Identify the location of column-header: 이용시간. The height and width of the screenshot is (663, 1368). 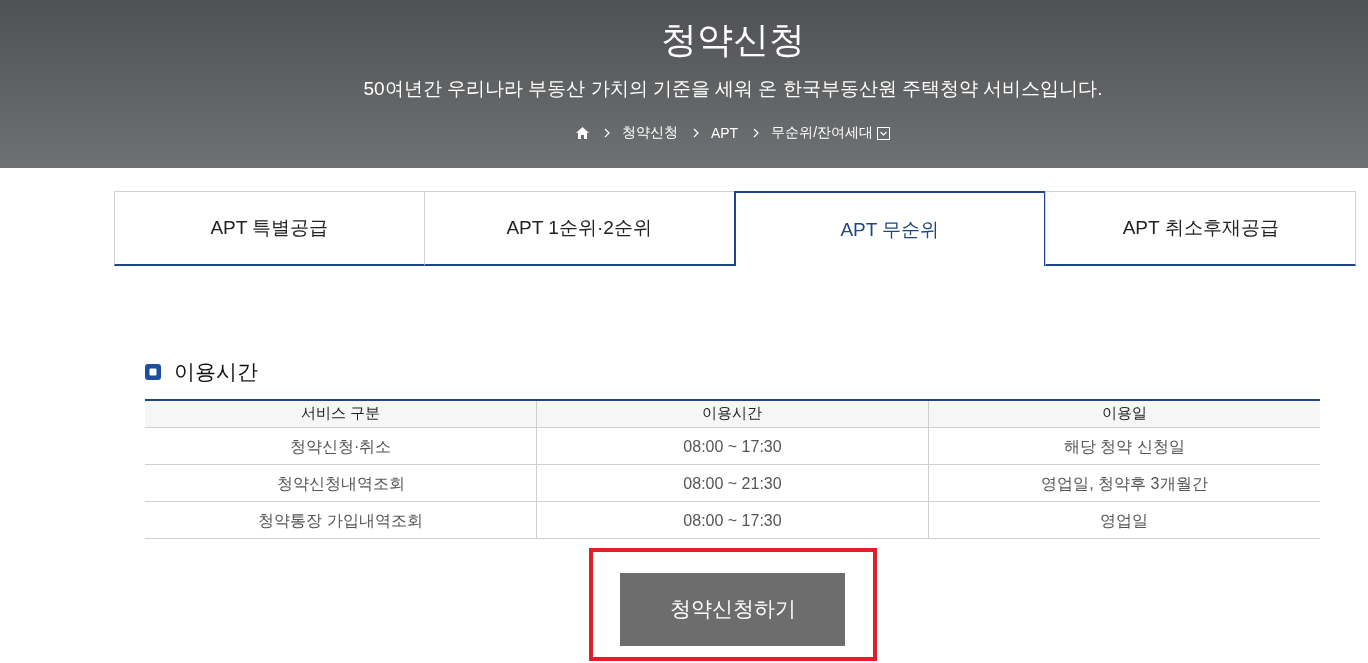
(732, 413).